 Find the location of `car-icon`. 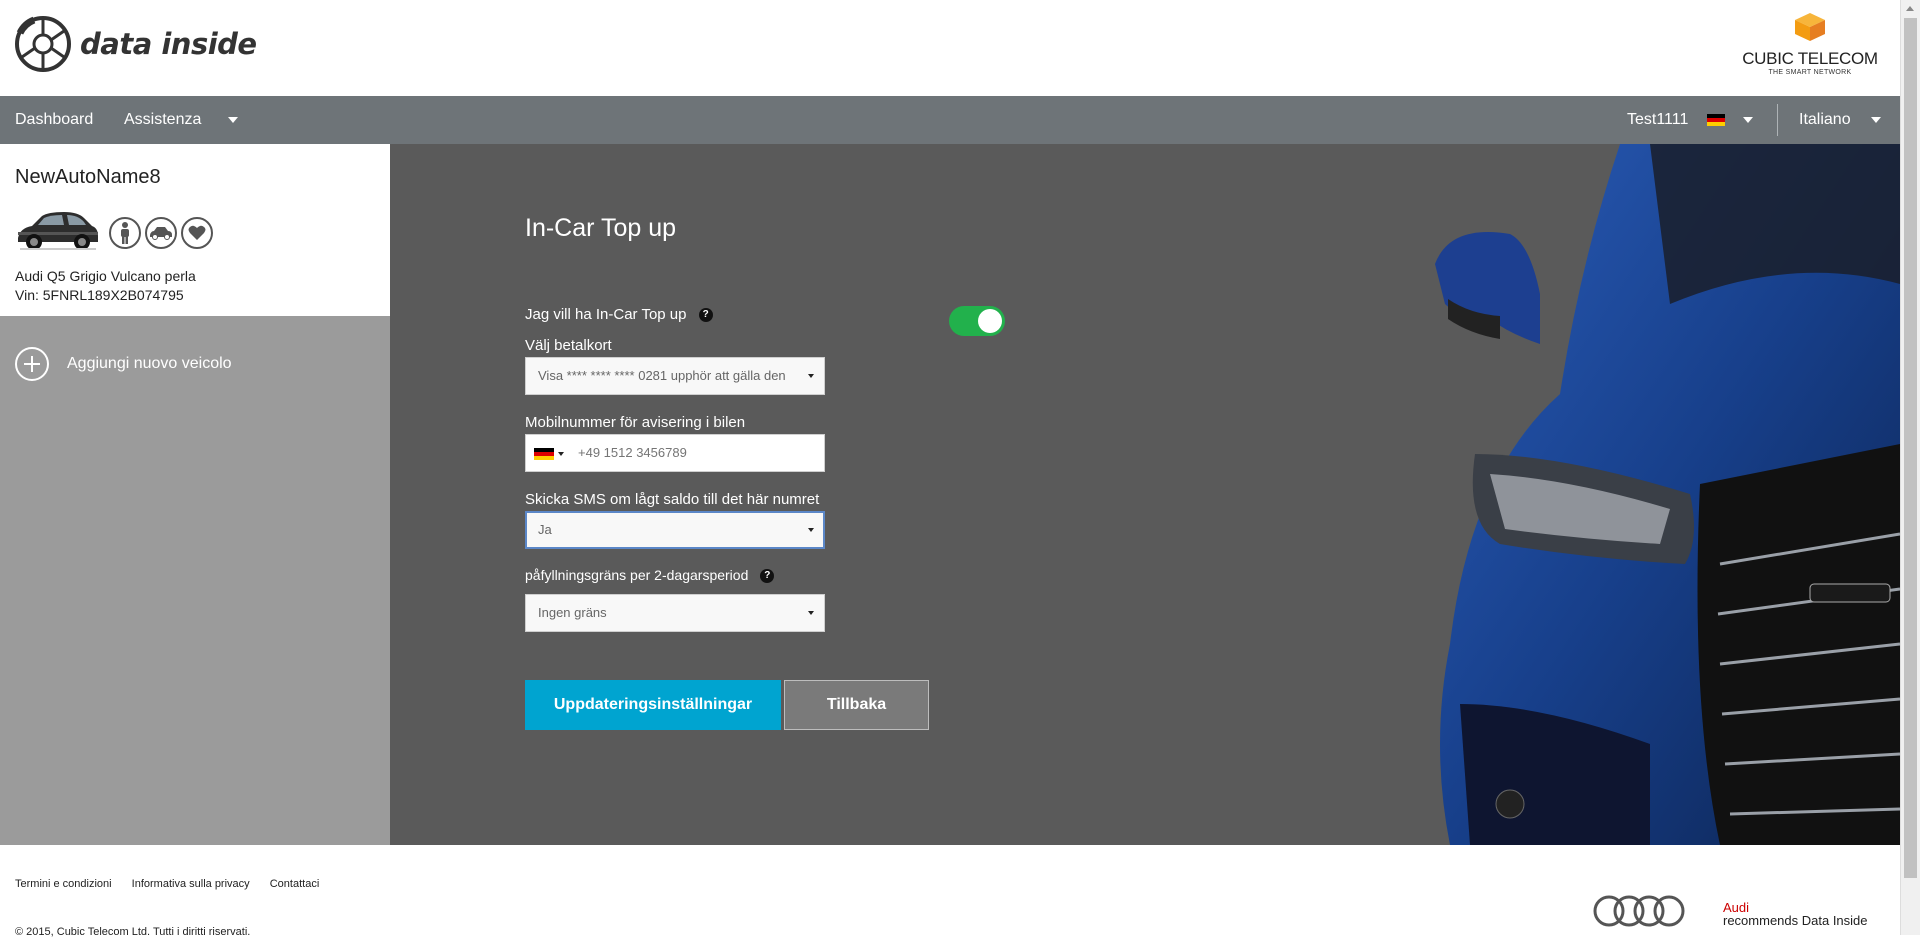

car-icon is located at coordinates (161, 233).